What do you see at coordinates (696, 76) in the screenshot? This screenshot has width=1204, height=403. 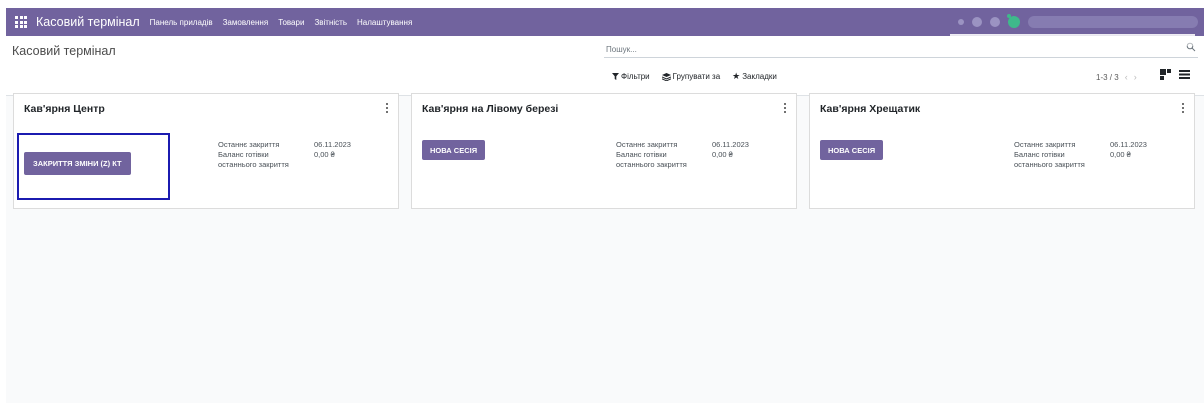 I see `group-by-label: Групувати за` at bounding box center [696, 76].